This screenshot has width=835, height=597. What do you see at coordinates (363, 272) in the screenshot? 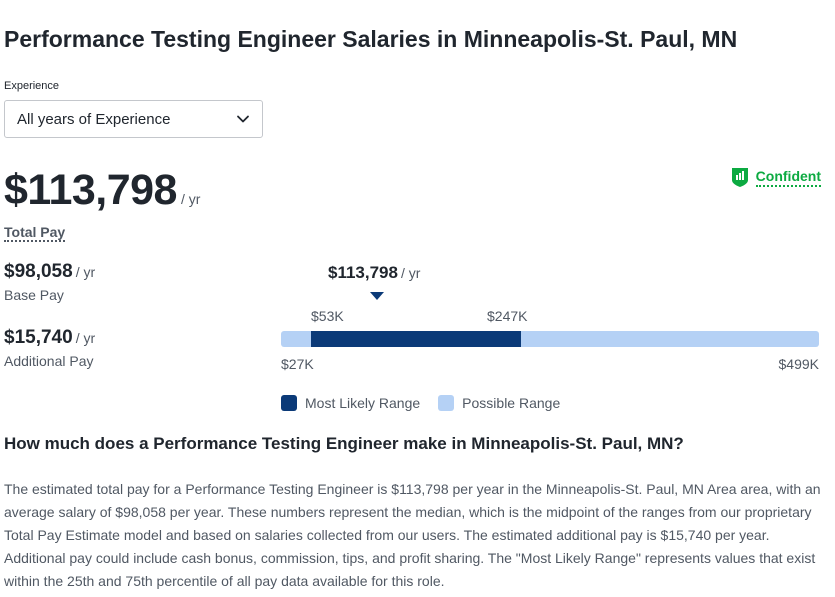
I see `median-amount: $113,798` at bounding box center [363, 272].